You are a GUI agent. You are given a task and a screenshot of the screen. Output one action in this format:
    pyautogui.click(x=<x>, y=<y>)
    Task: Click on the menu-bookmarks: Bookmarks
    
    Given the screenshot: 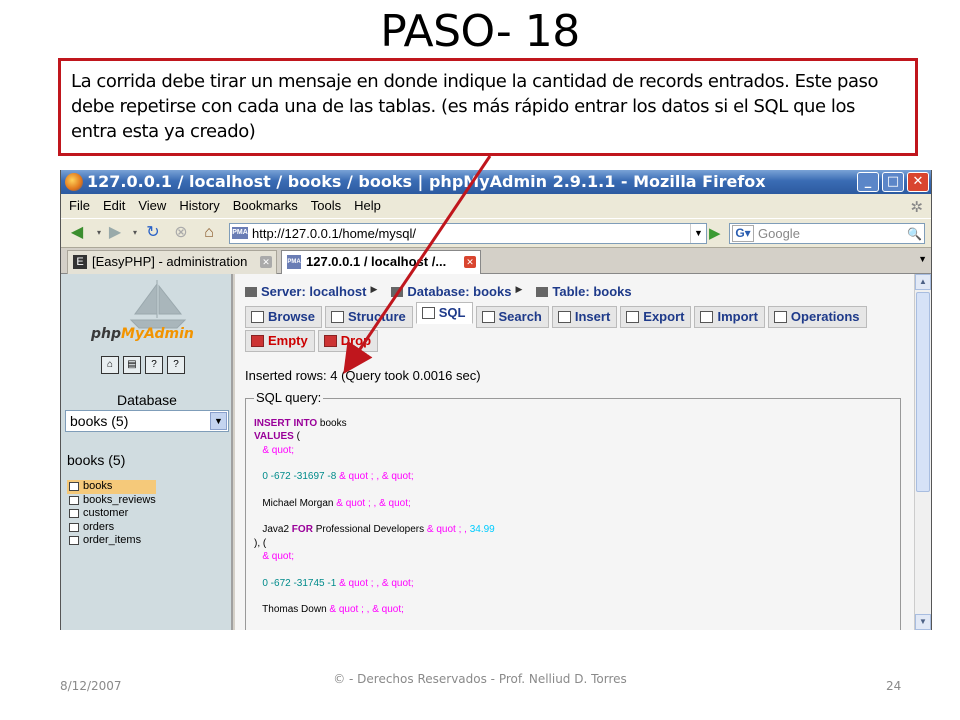 What is the action you would take?
    pyautogui.click(x=265, y=206)
    